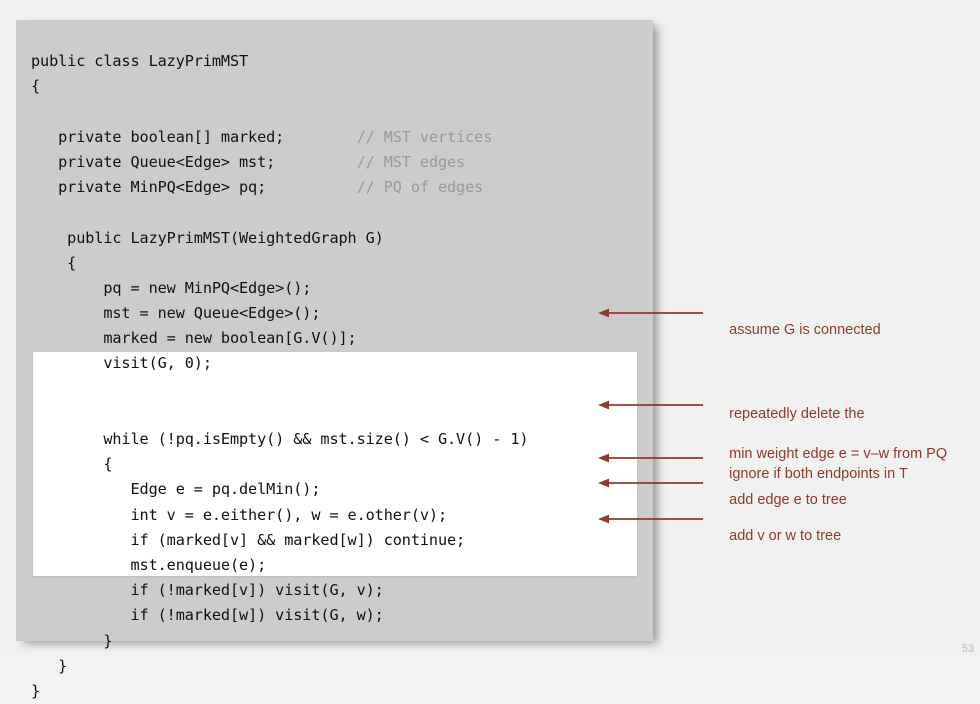 This screenshot has width=980, height=704. Describe the element at coordinates (279, 187) in the screenshot. I see `code-line: private MinPQ<Edge> pq; // PQ of edges` at that location.